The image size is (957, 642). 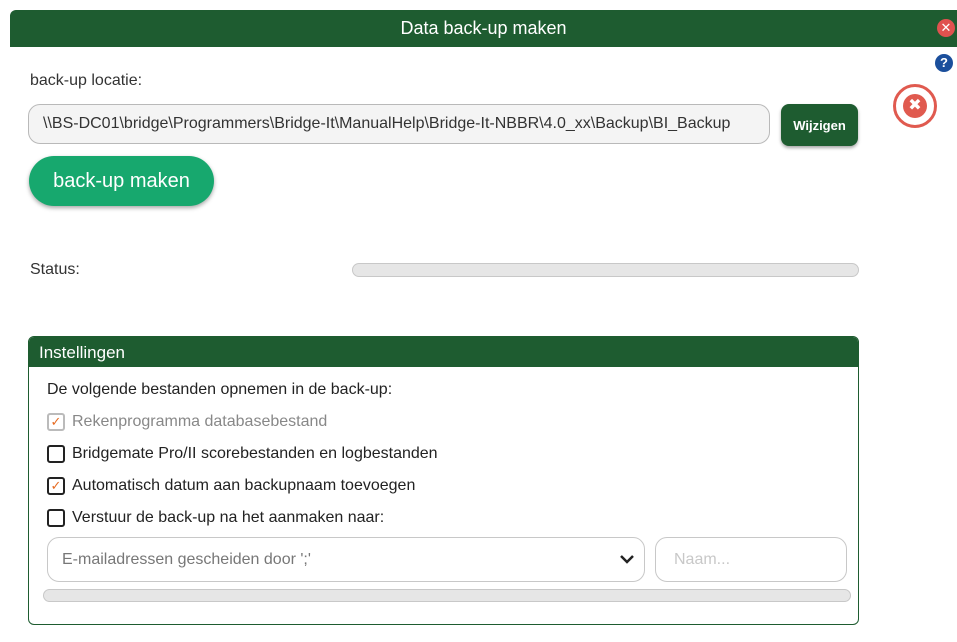 I want to click on checkbox-database: ✓, so click(x=56, y=422).